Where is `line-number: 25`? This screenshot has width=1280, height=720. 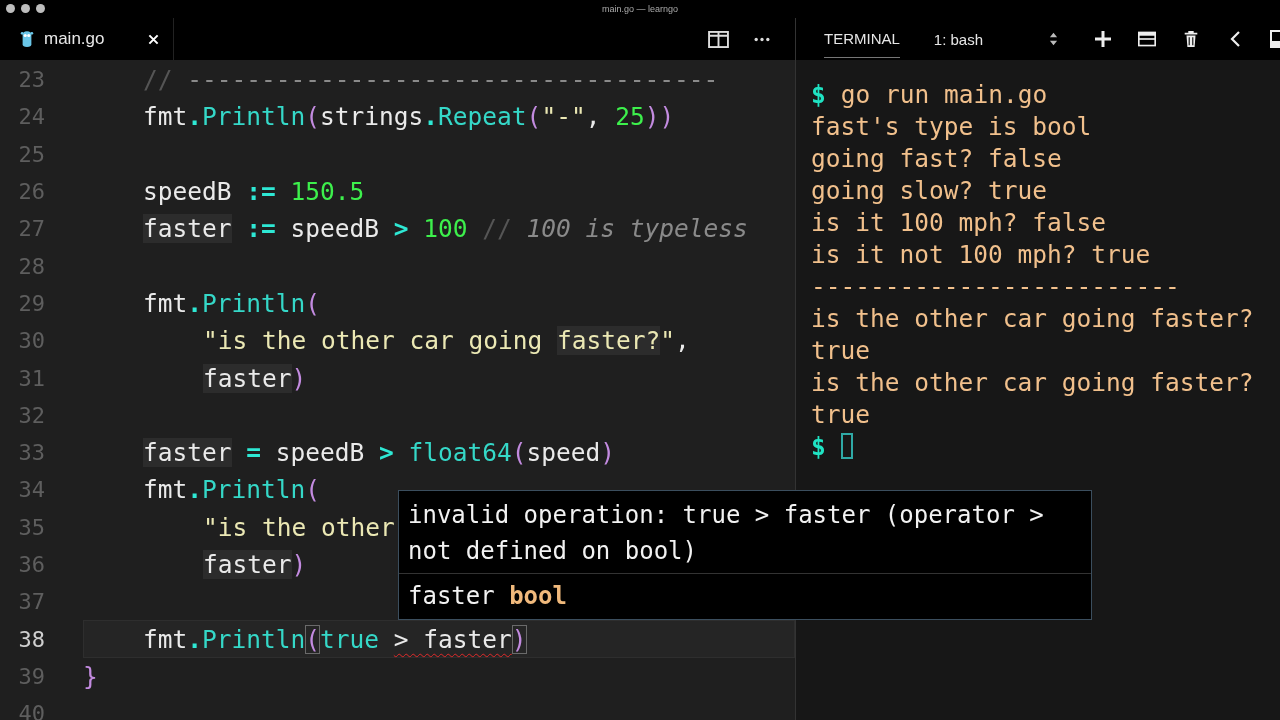 line-number: 25 is located at coordinates (31, 154).